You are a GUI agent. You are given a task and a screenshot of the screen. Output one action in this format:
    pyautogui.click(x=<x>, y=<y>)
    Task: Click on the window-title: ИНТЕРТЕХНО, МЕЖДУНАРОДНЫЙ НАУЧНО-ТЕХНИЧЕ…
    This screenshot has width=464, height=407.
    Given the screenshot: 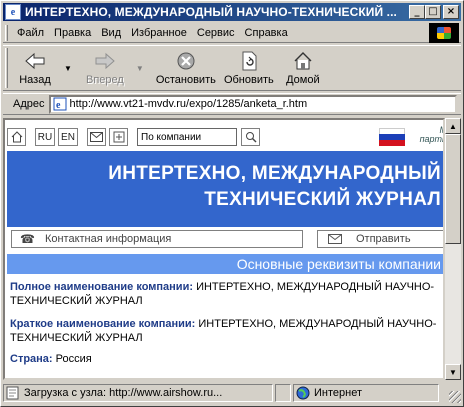 What is the action you would take?
    pyautogui.click(x=211, y=12)
    